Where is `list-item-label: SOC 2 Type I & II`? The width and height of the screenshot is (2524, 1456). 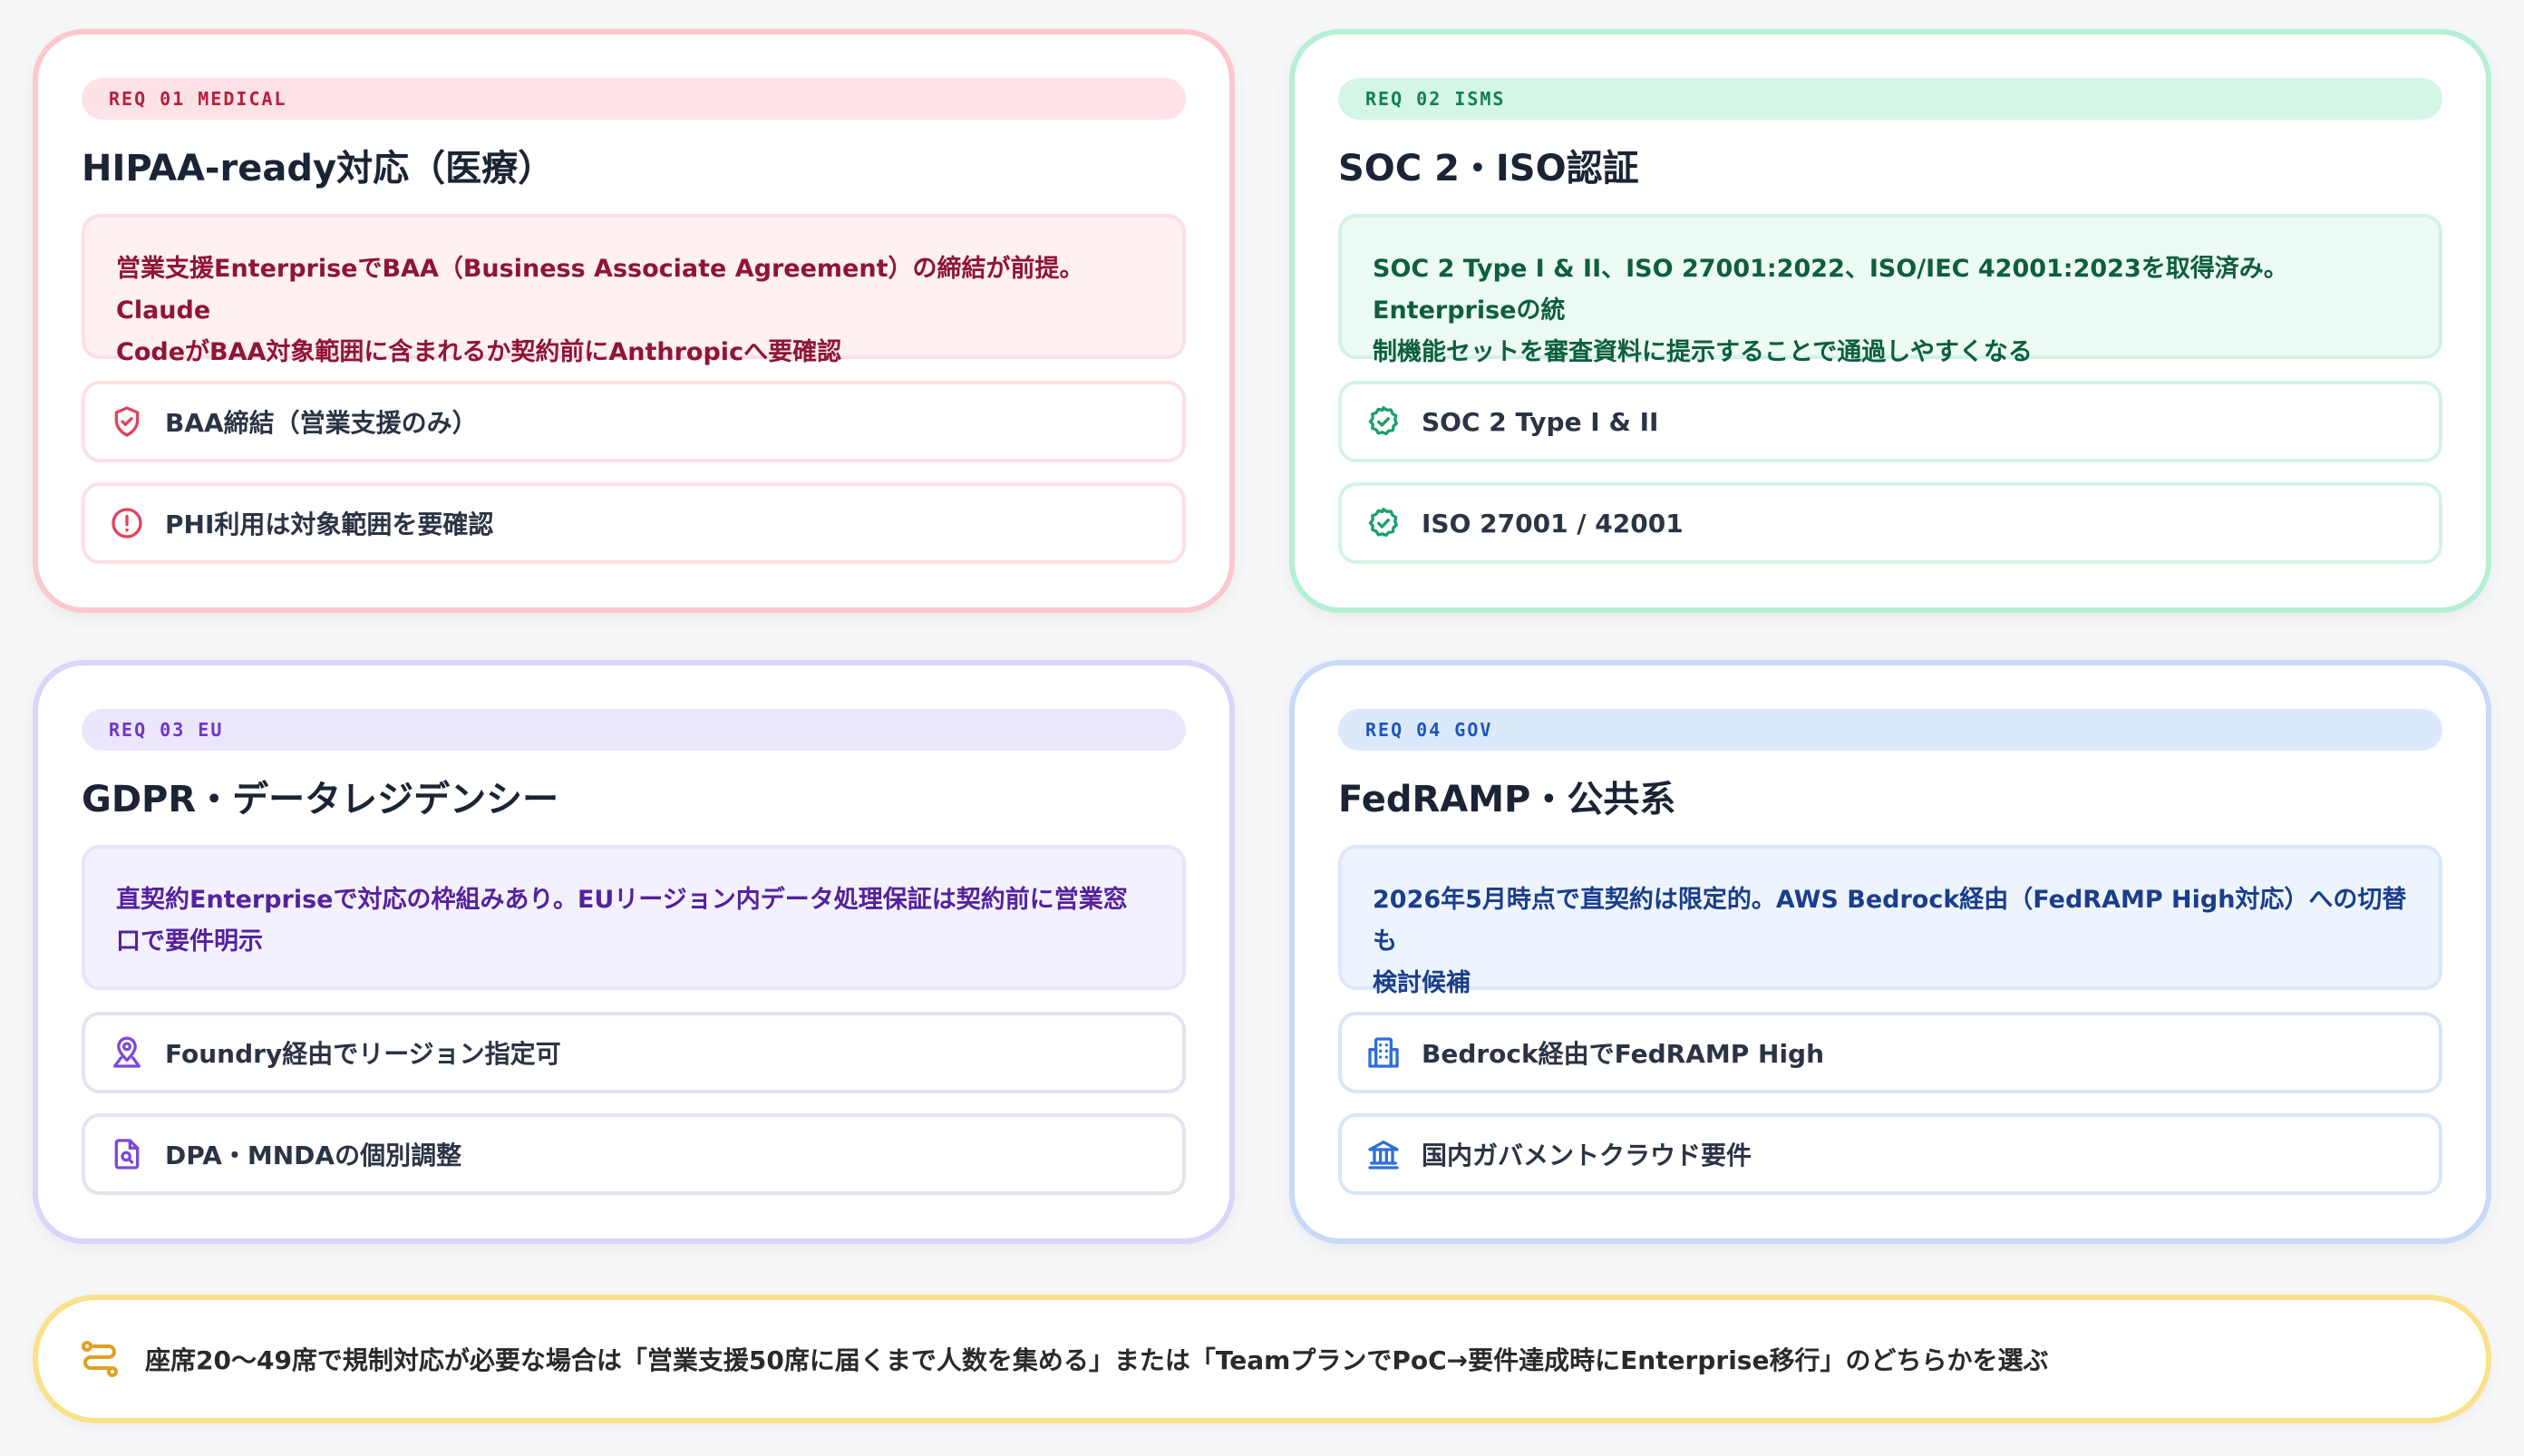 list-item-label: SOC 2 Type I & II is located at coordinates (1540, 421).